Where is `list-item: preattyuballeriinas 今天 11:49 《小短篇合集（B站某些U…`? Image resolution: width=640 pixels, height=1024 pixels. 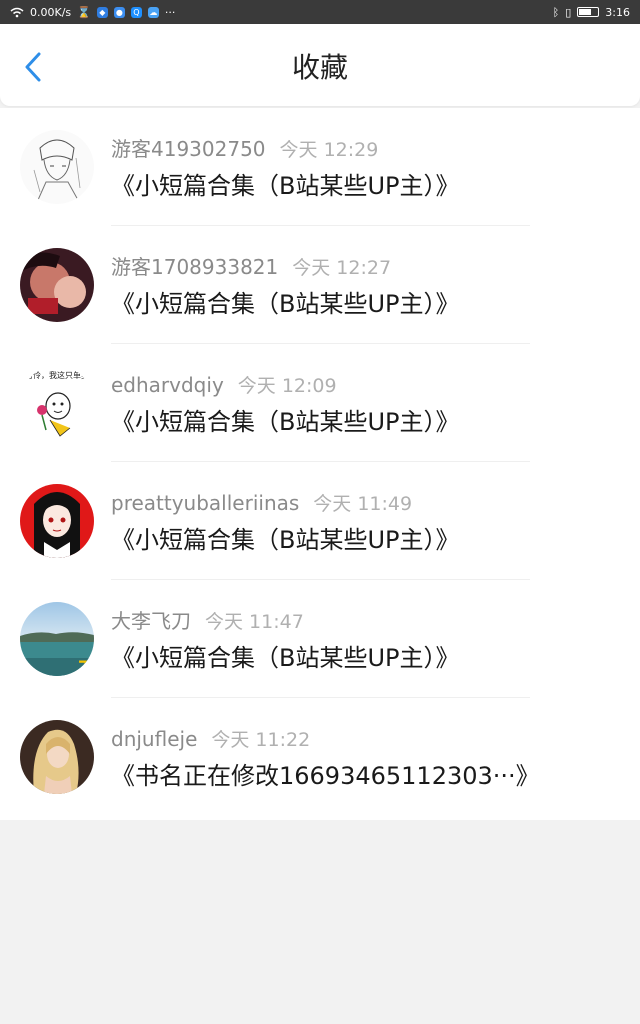 list-item: preattyuballeriinas 今天 11:49 《小短篇合集（B站某些U… is located at coordinates (320, 521).